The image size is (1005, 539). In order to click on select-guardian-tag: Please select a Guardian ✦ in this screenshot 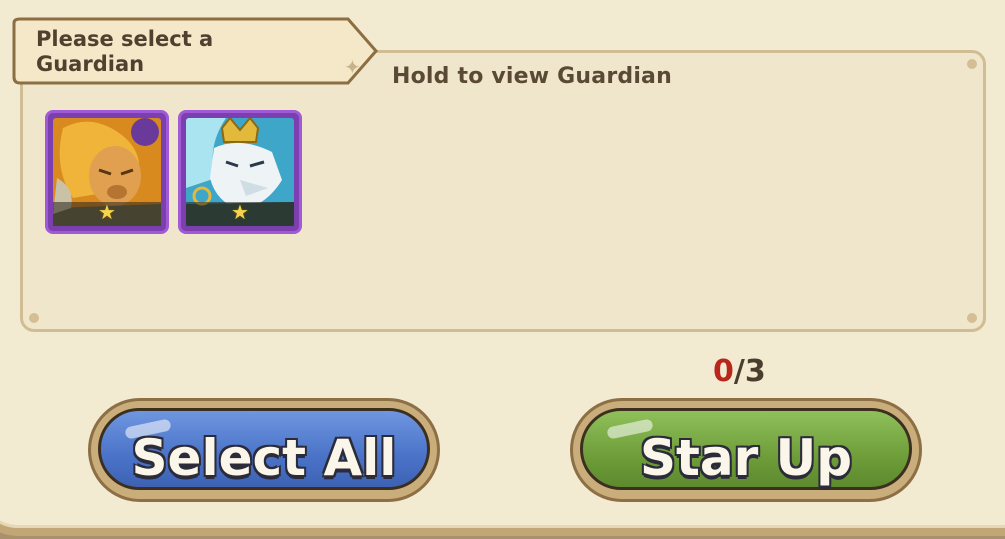, I will do `click(194, 52)`.